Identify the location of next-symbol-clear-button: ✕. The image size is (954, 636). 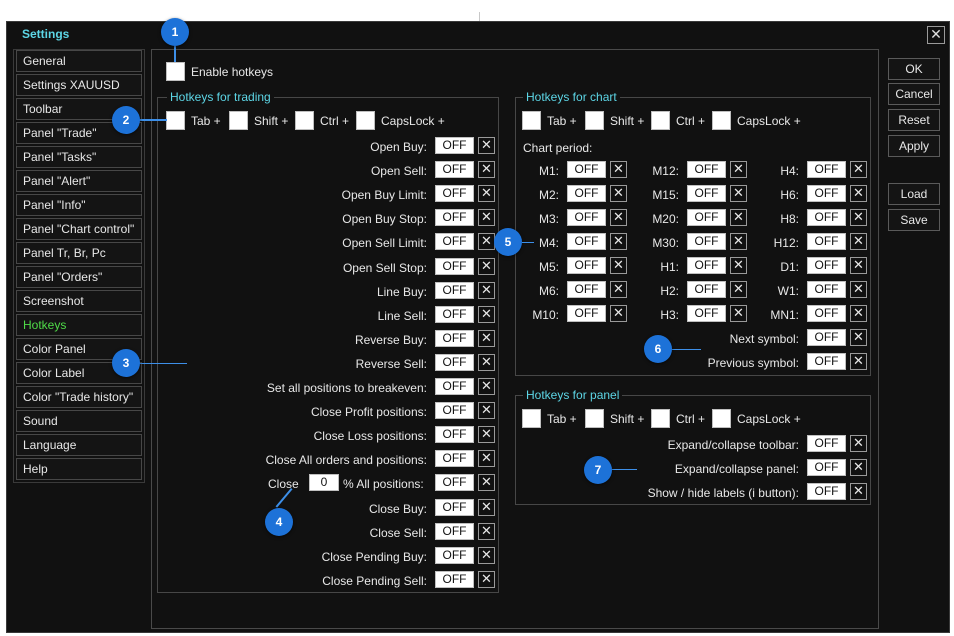
(858, 337).